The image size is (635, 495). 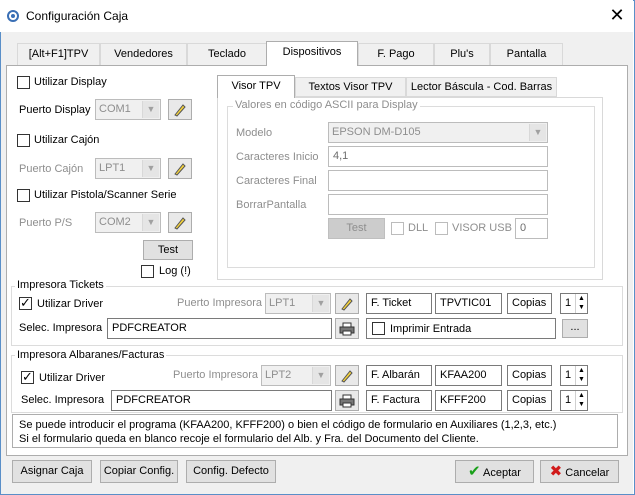 I want to click on tab-vendedores: Vendedores, so click(x=143, y=54).